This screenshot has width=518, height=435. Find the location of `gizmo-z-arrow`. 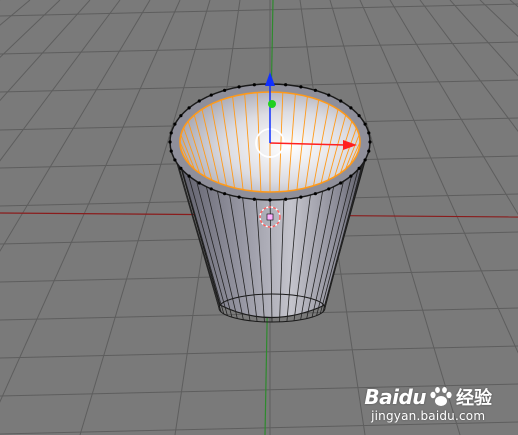

gizmo-z-arrow is located at coordinates (270, 79).